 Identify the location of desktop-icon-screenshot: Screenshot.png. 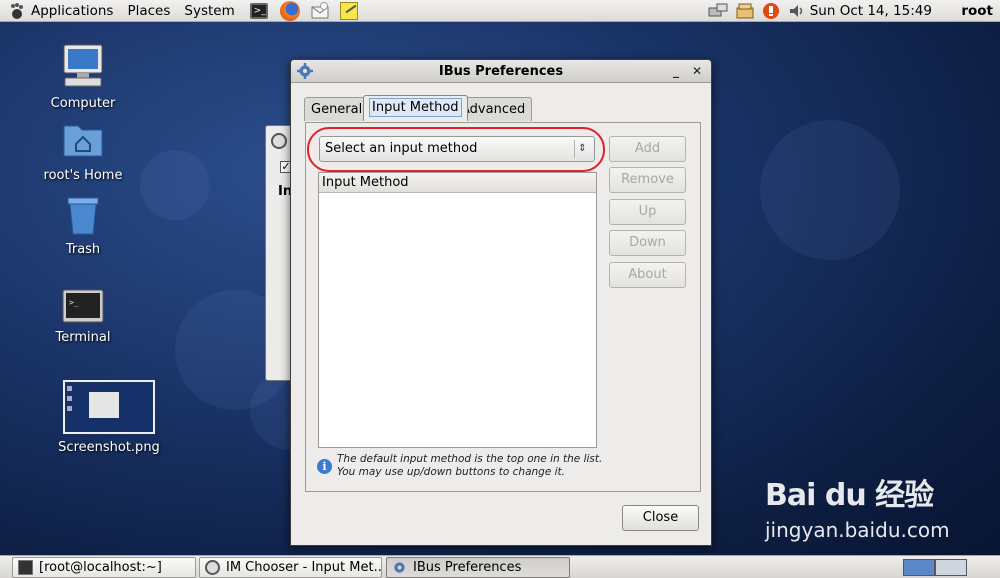
(109, 417).